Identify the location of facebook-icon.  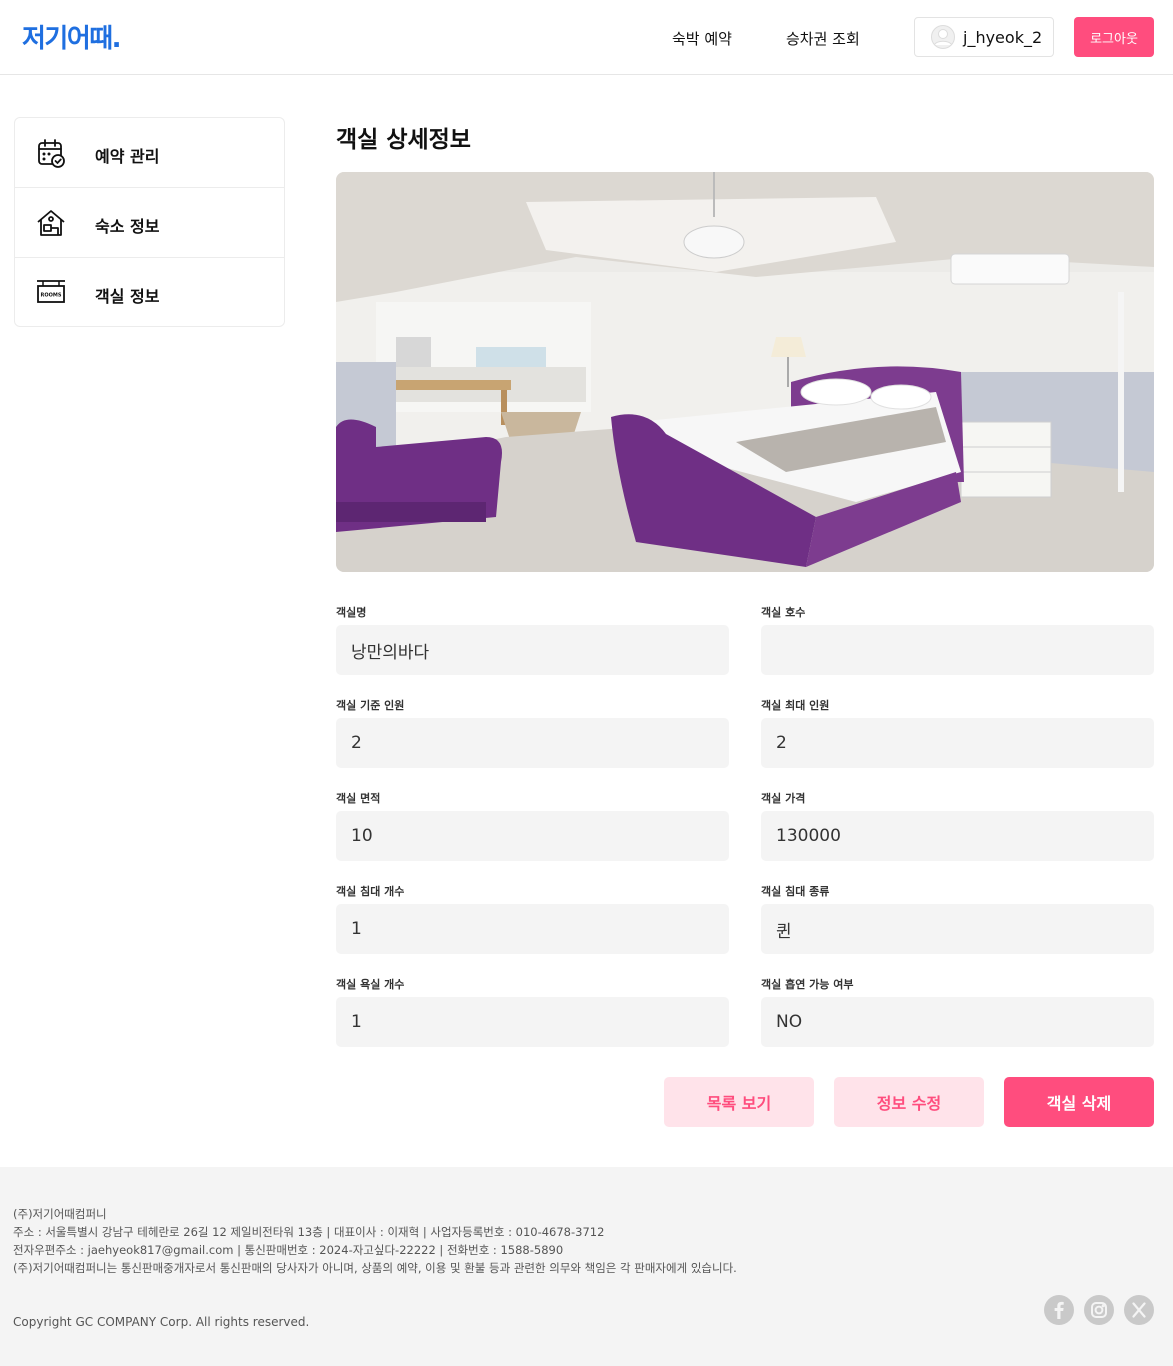
(1059, 1310).